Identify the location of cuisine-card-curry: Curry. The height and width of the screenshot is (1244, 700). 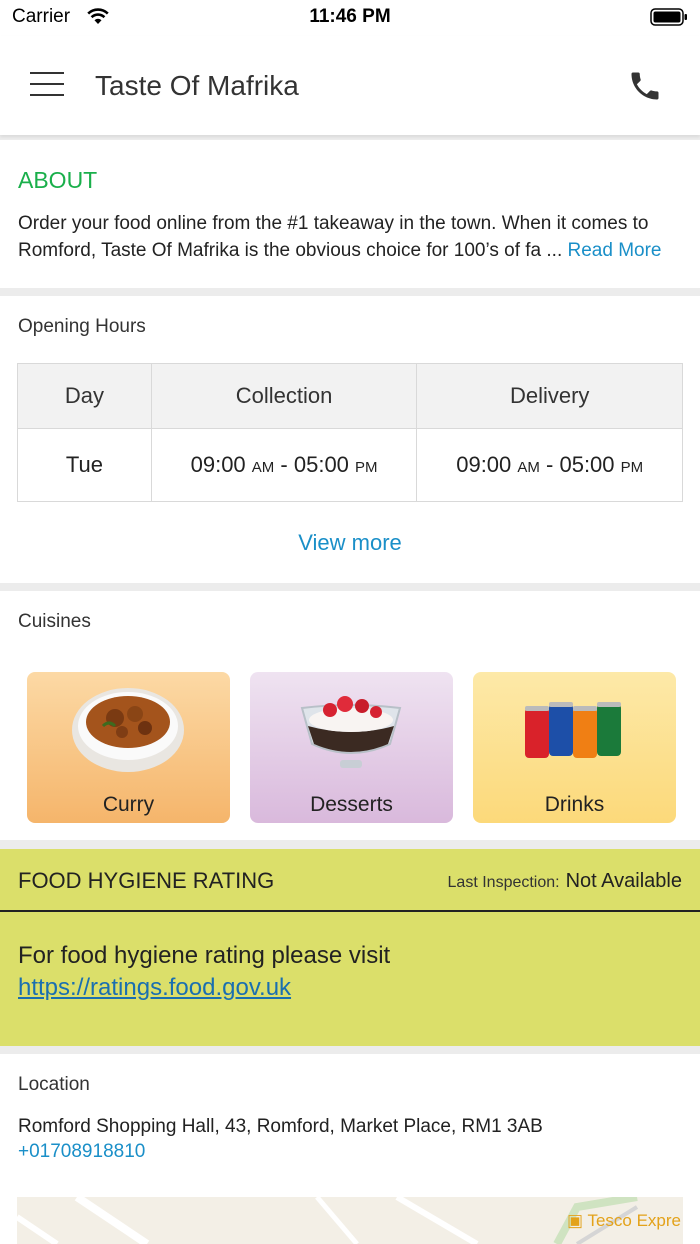
(128, 747).